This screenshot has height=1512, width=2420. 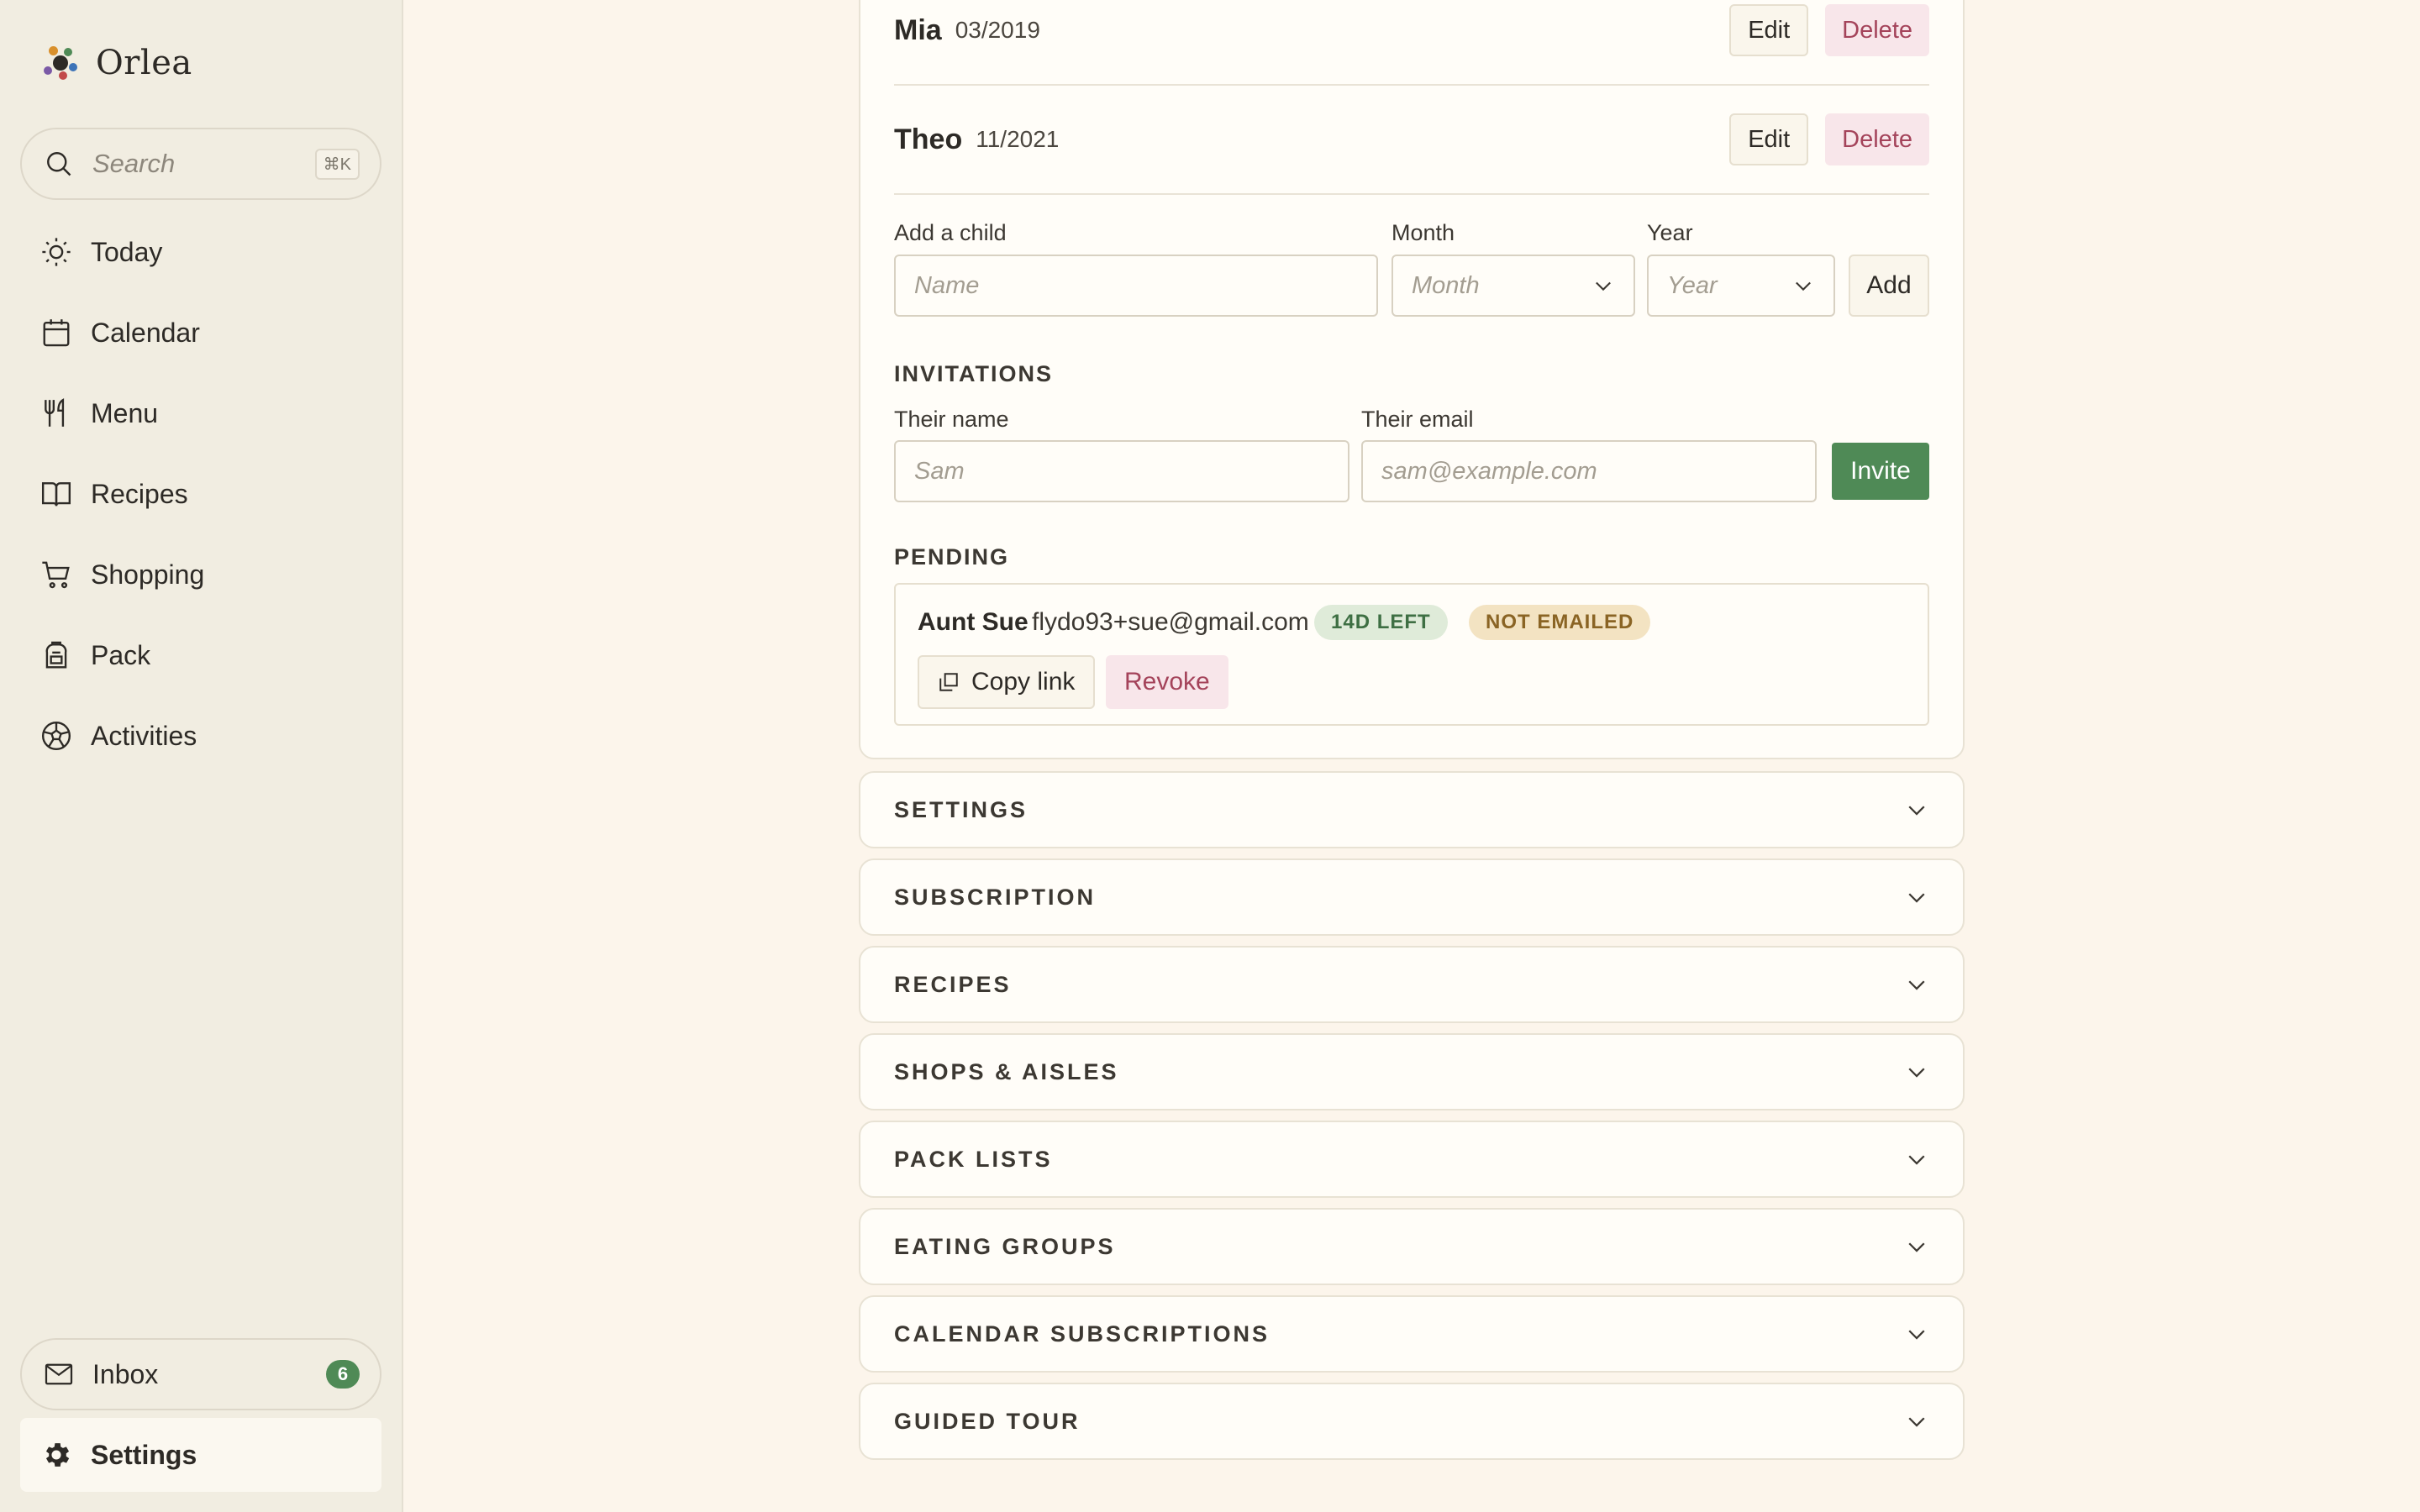 What do you see at coordinates (55, 412) in the screenshot?
I see `utensils-icon` at bounding box center [55, 412].